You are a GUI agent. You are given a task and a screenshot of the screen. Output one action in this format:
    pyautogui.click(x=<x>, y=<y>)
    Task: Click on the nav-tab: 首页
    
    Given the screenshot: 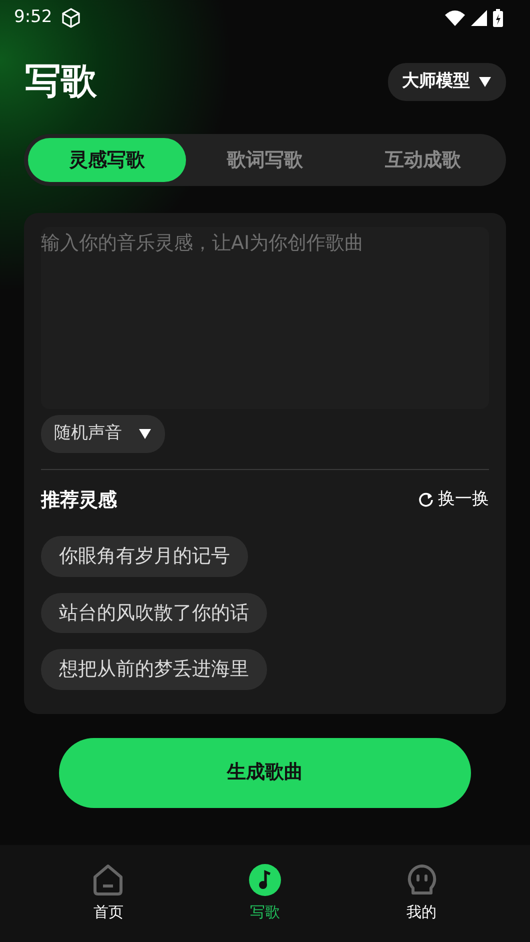 What is the action you would take?
    pyautogui.click(x=108, y=893)
    